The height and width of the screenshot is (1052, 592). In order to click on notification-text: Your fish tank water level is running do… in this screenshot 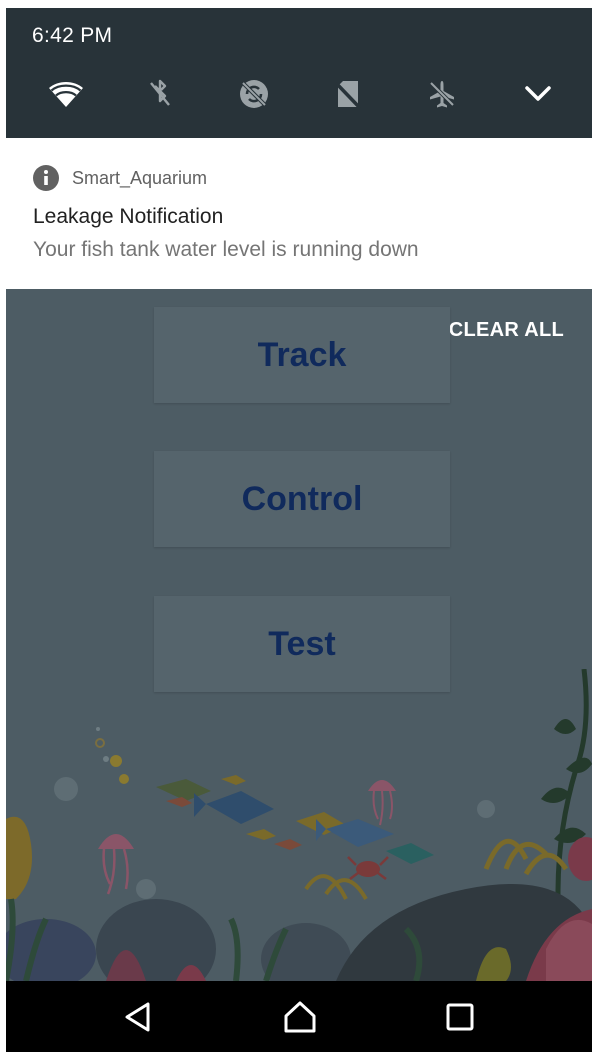, I will do `click(226, 249)`.